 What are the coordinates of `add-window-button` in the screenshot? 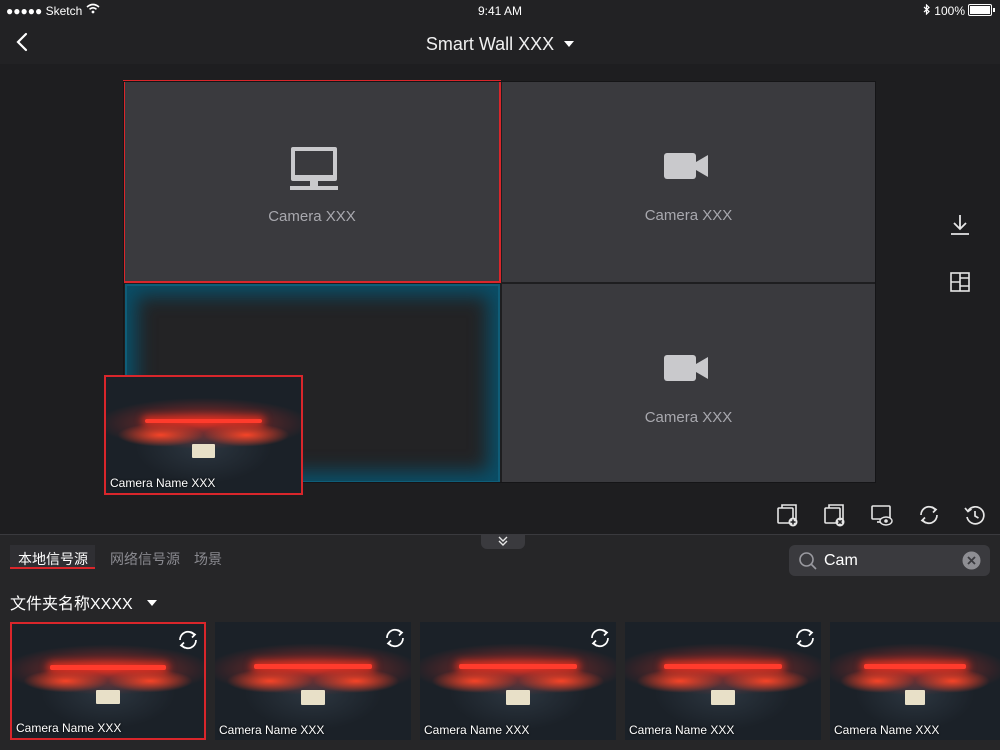 It's located at (788, 515).